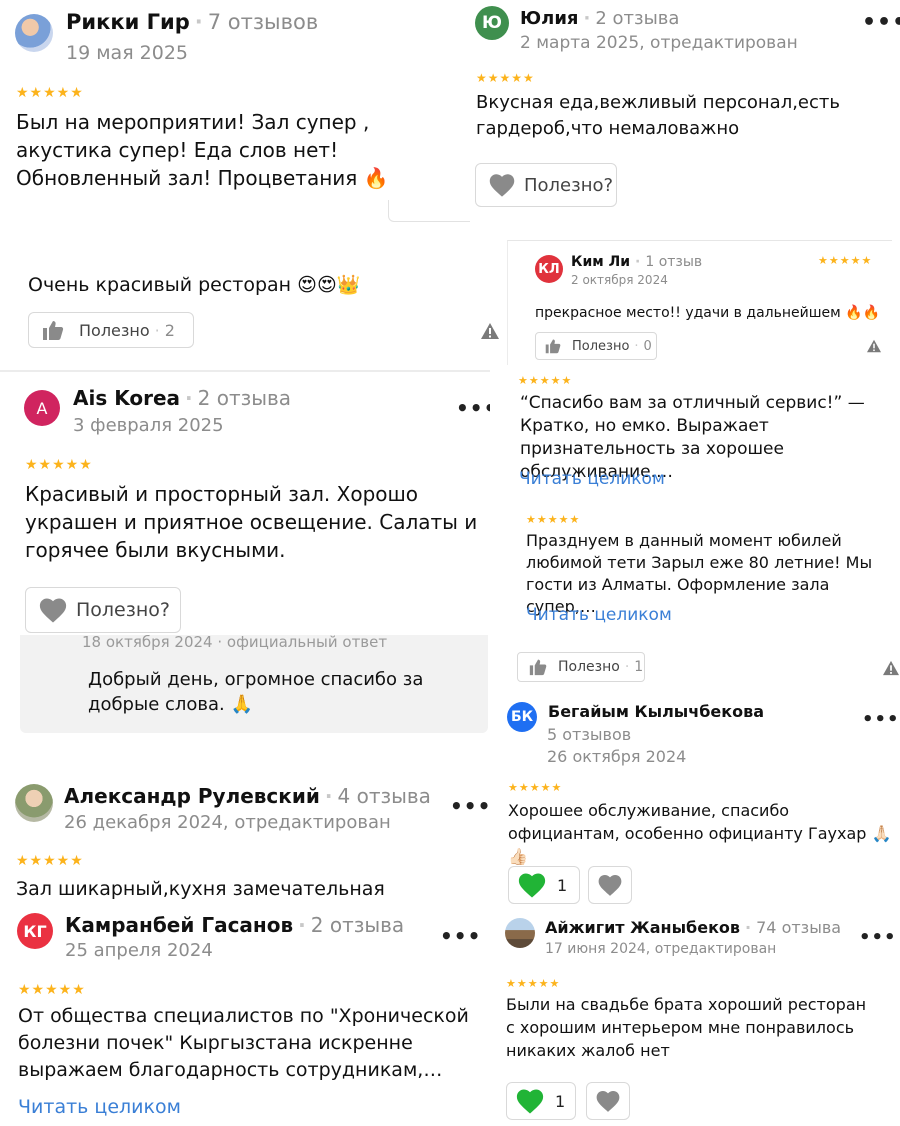 This screenshot has height=1126, width=900. Describe the element at coordinates (127, 53) in the screenshot. I see `review-date: 19 мая 2025` at that location.